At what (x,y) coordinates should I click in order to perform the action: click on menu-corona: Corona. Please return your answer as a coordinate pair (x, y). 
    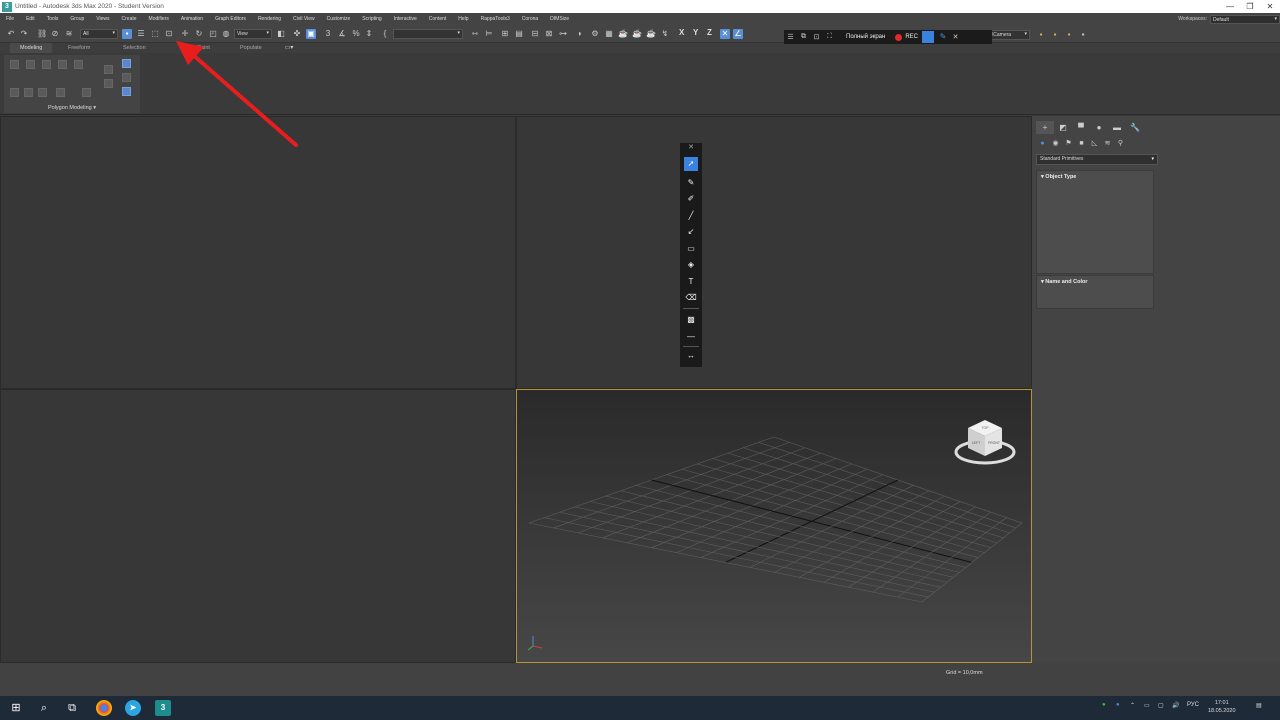
    Looking at the image, I should click on (530, 19).